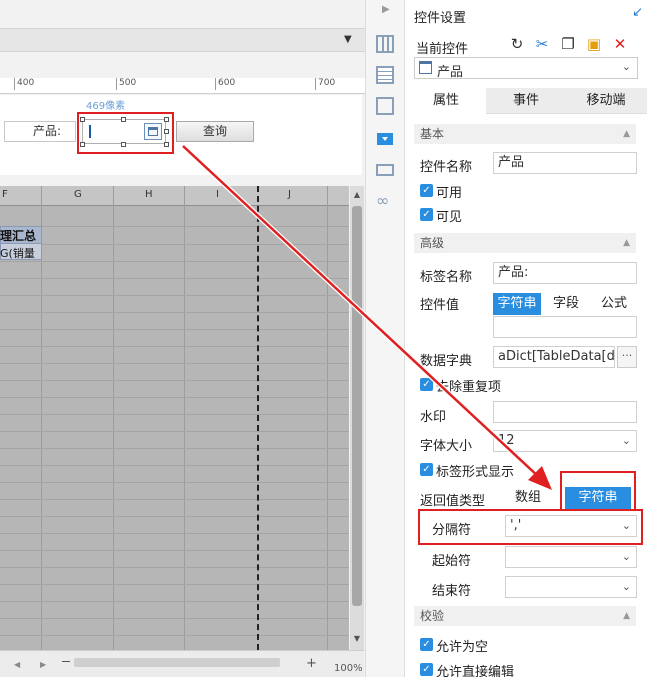 Image resolution: width=647 pixels, height=677 pixels. Describe the element at coordinates (5, 194) in the screenshot. I see `column-header: F` at that location.